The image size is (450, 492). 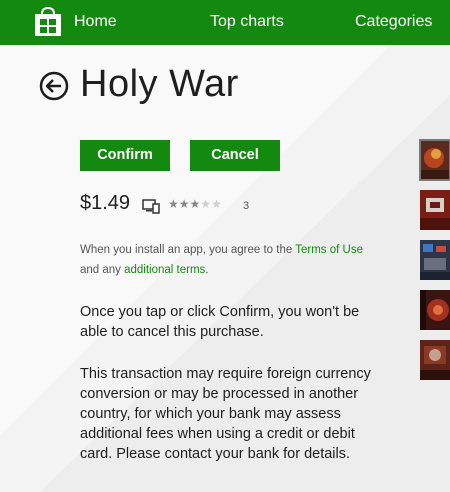 What do you see at coordinates (247, 22) in the screenshot?
I see `nav-top-charts: Top charts` at bounding box center [247, 22].